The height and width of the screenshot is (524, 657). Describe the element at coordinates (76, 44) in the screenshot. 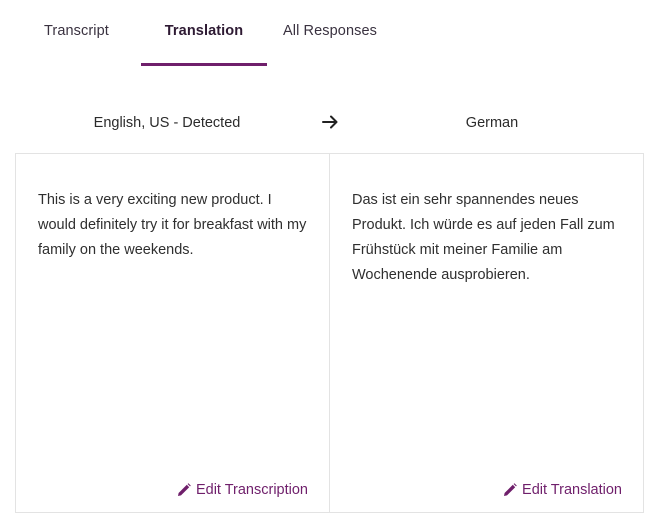

I see `tab-transcript: Transcript` at that location.